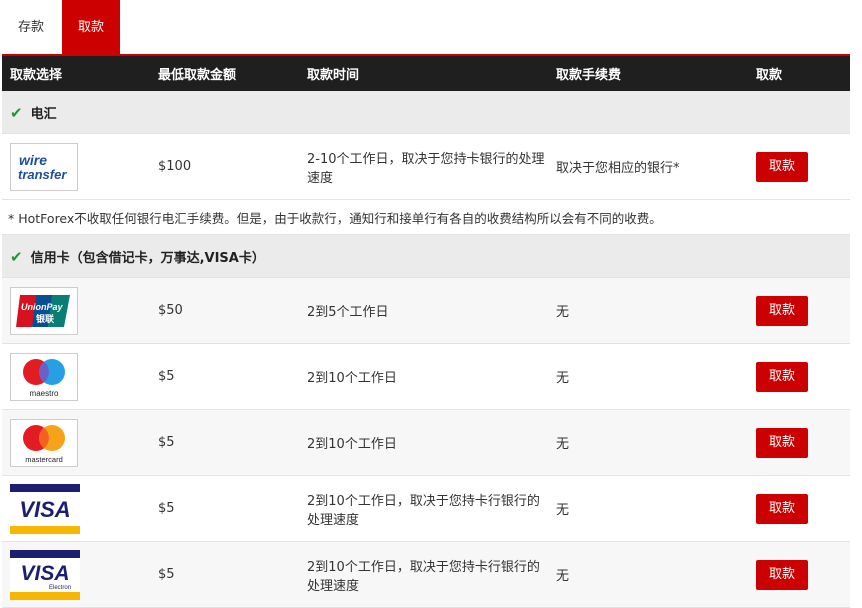 This screenshot has width=862, height=608. I want to click on tab-deposit: 存款, so click(31, 27).